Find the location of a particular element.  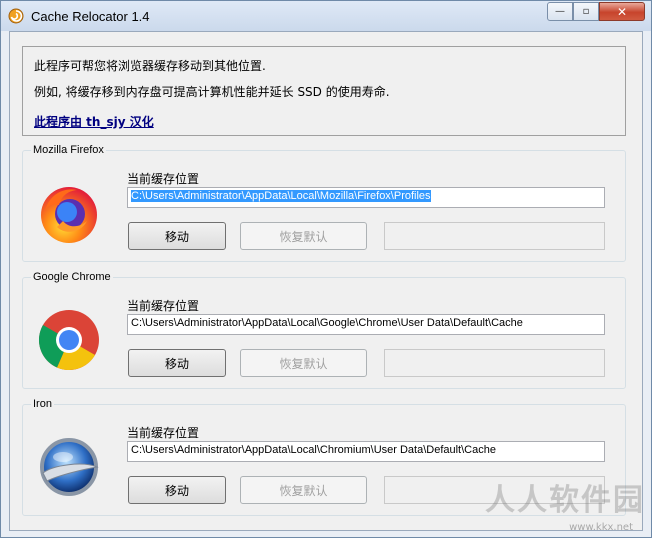

chrome-restore-default-button: 恢复默认 is located at coordinates (303, 363).